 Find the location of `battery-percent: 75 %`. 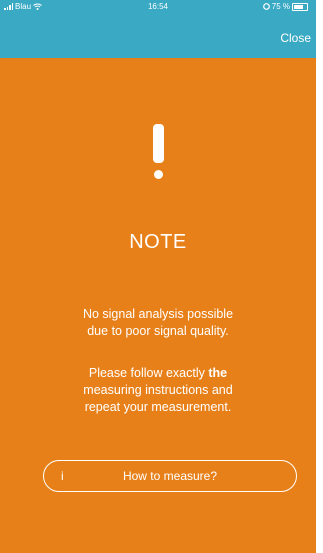

battery-percent: 75 % is located at coordinates (280, 6).